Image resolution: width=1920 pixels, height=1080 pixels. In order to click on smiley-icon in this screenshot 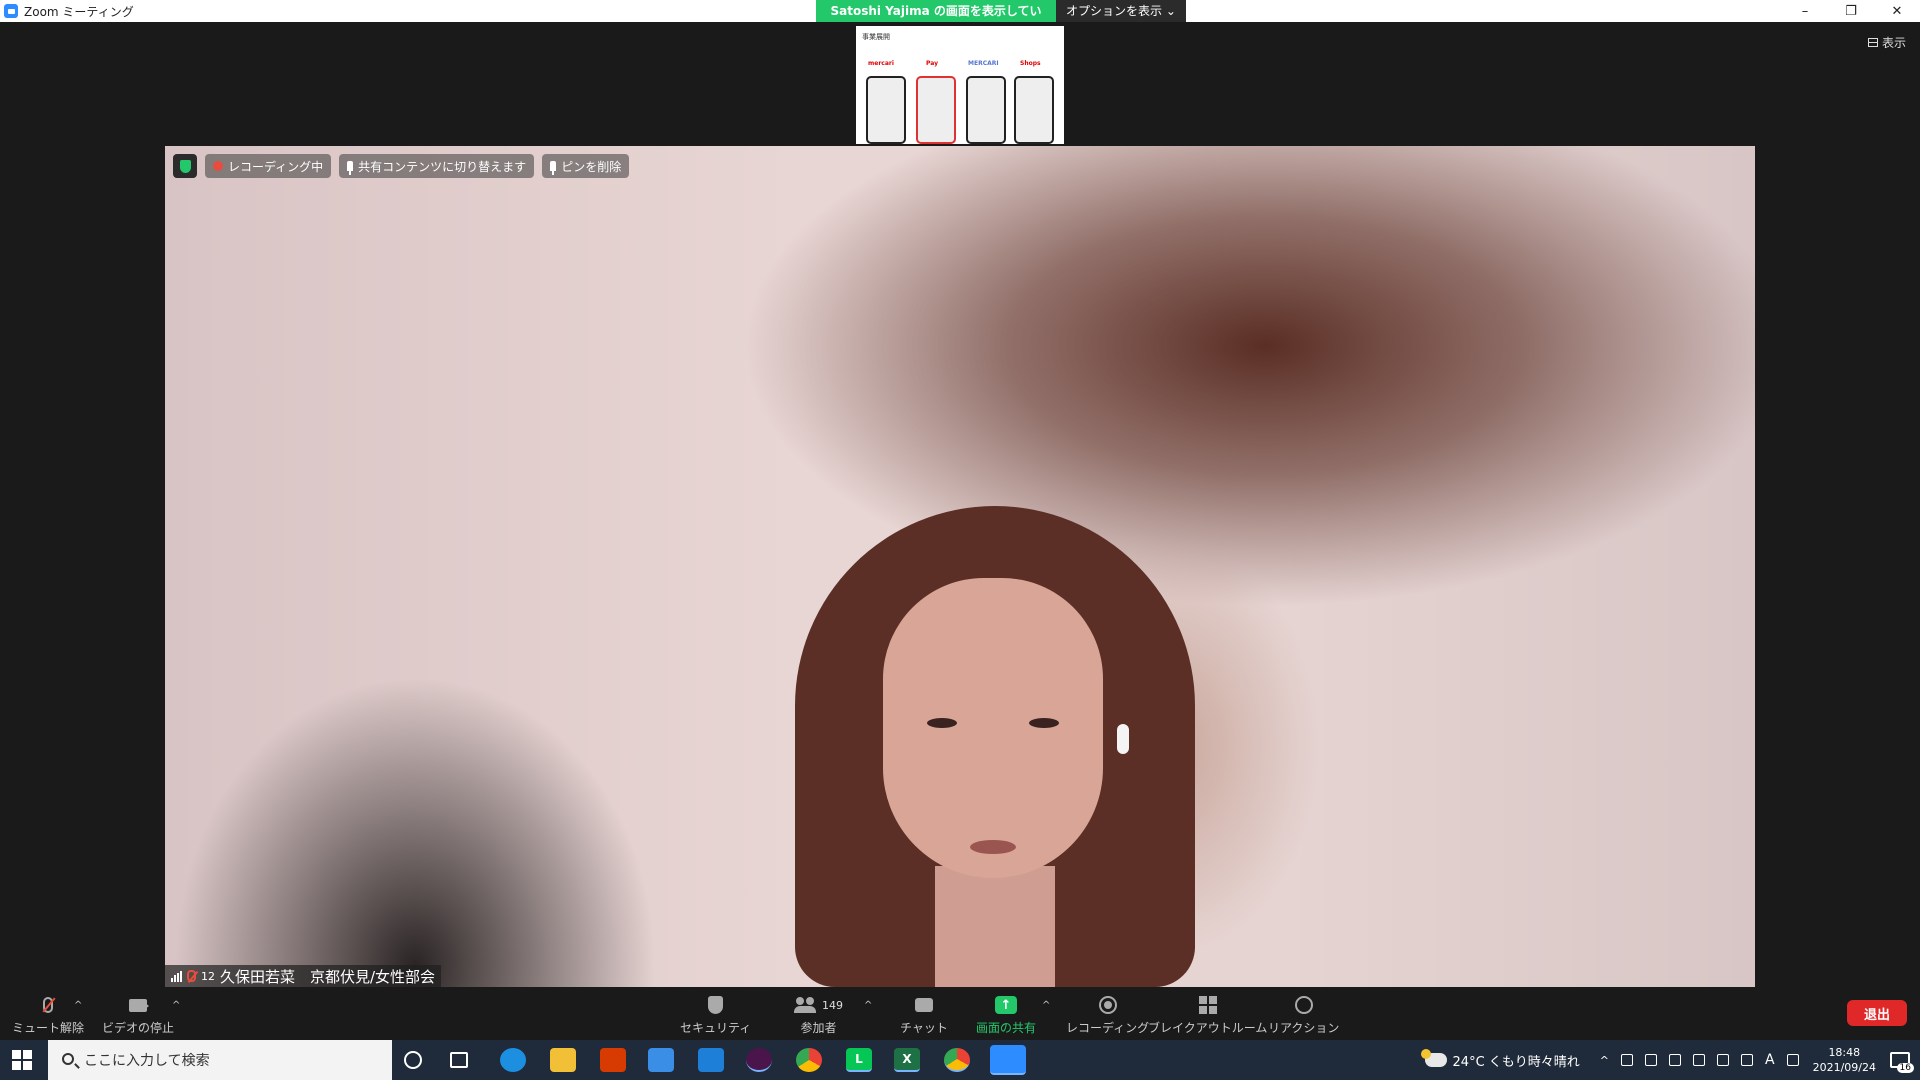, I will do `click(1303, 1005)`.